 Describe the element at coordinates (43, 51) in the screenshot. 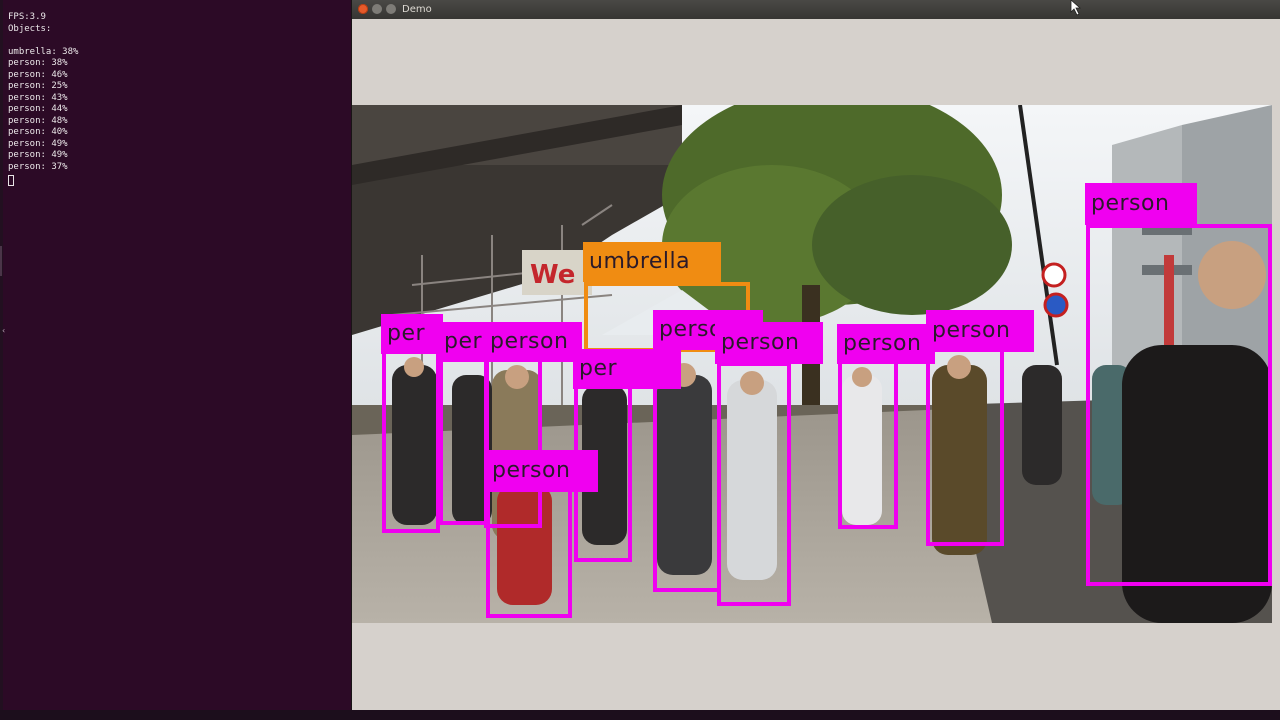

I see `terminal-line: umbrella: 38%` at that location.